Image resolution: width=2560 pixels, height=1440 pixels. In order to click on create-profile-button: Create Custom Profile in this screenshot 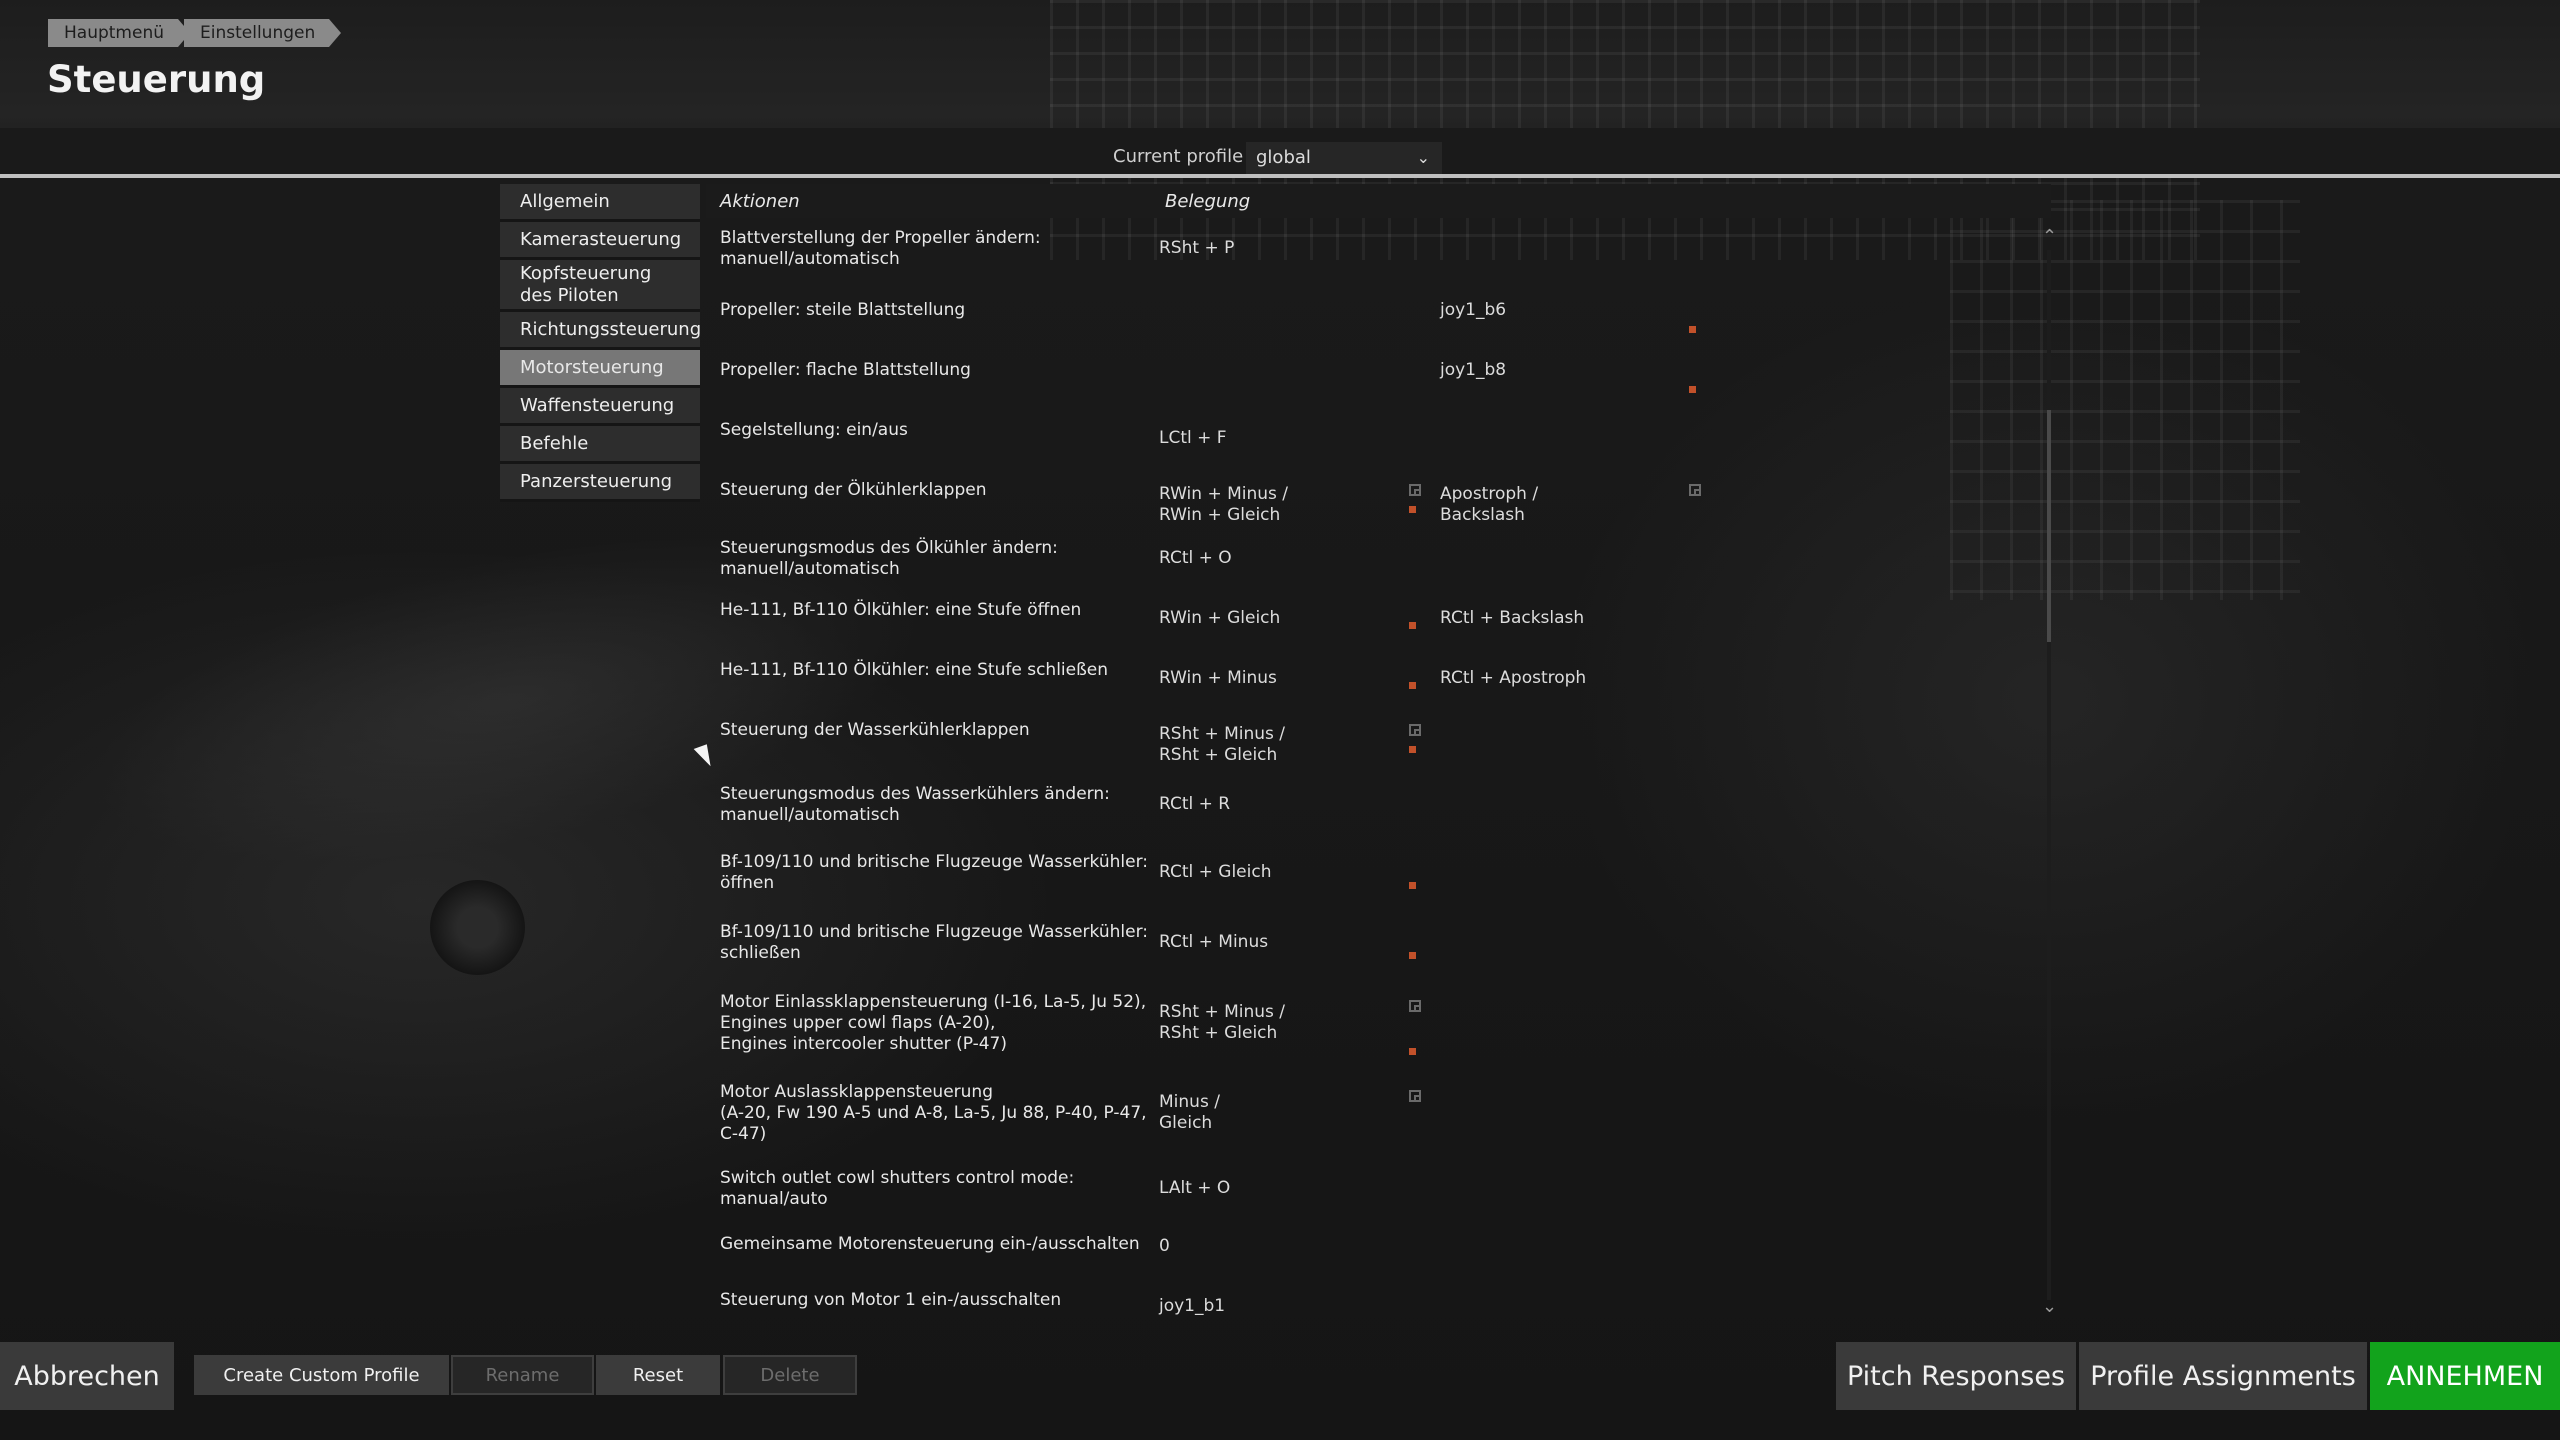, I will do `click(321, 1375)`.